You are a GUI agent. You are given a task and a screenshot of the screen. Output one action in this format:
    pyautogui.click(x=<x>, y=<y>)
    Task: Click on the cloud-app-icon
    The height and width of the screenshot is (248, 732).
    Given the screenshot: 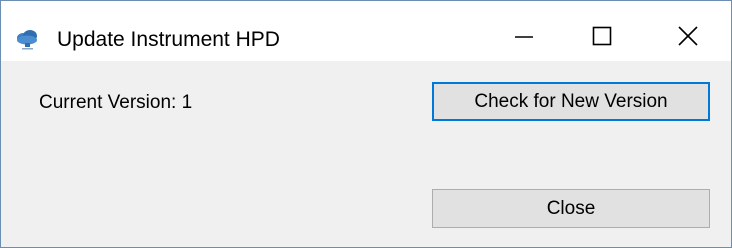 What is the action you would take?
    pyautogui.click(x=27, y=40)
    